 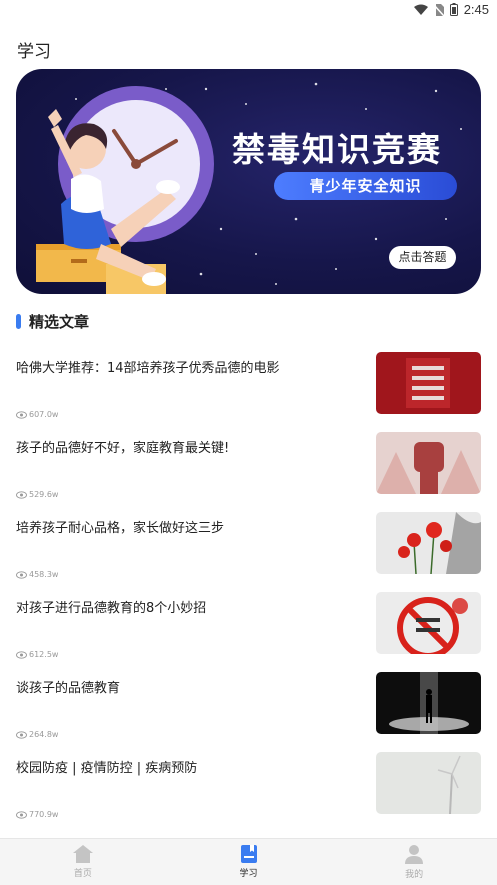 What do you see at coordinates (123, 448) in the screenshot?
I see `article-title: 孩子的品德好不好，家庭教育最关键!` at bounding box center [123, 448].